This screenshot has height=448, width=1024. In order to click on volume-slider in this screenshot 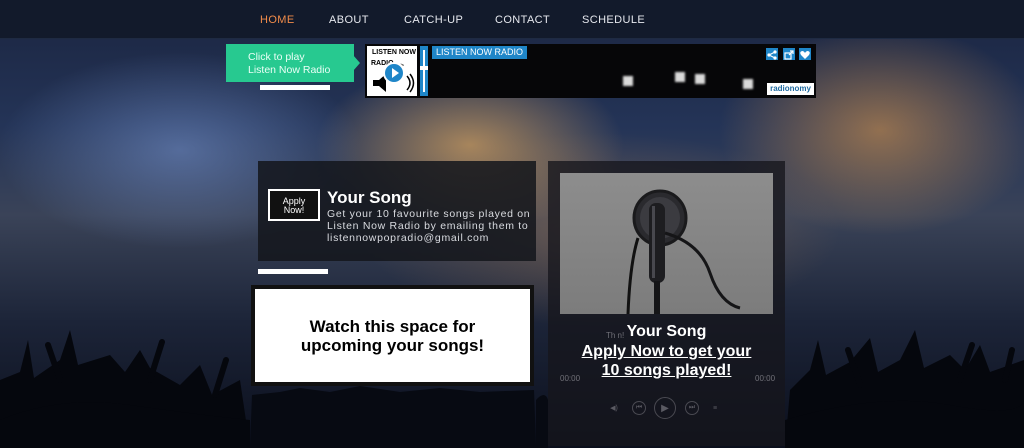, I will do `click(424, 71)`.